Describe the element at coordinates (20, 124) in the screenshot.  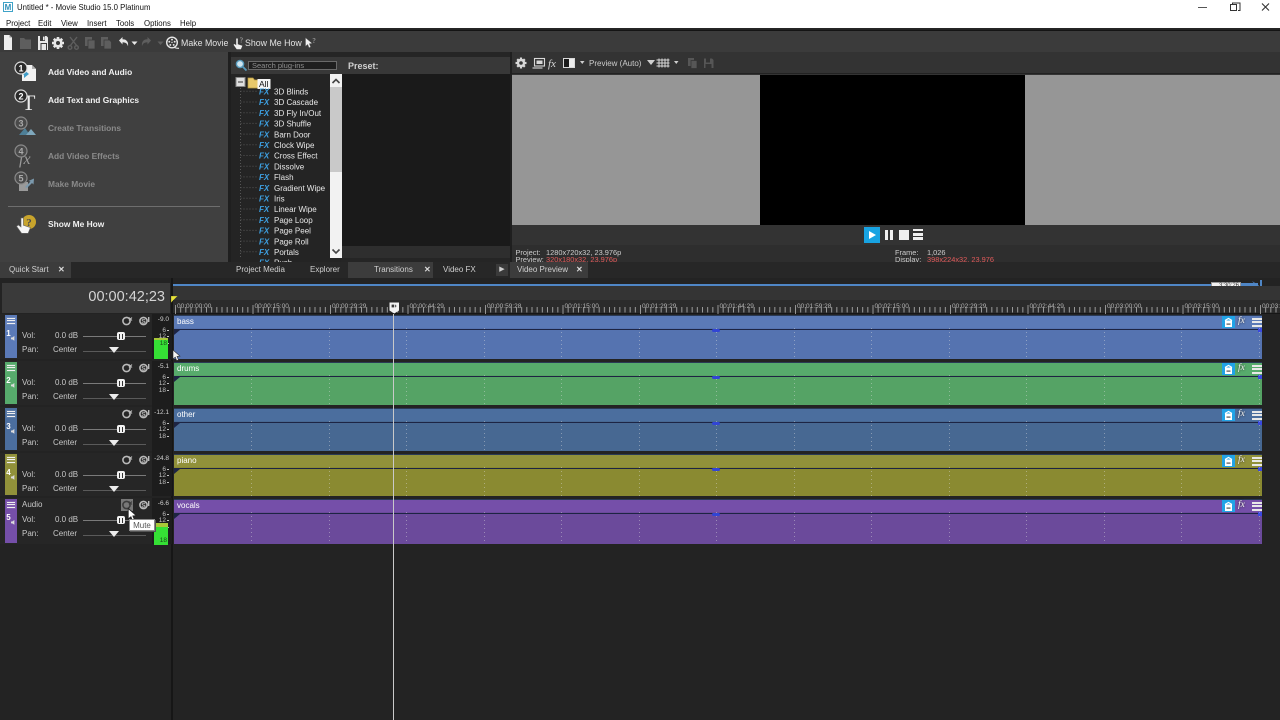
I see `svg-text: 3` at that location.